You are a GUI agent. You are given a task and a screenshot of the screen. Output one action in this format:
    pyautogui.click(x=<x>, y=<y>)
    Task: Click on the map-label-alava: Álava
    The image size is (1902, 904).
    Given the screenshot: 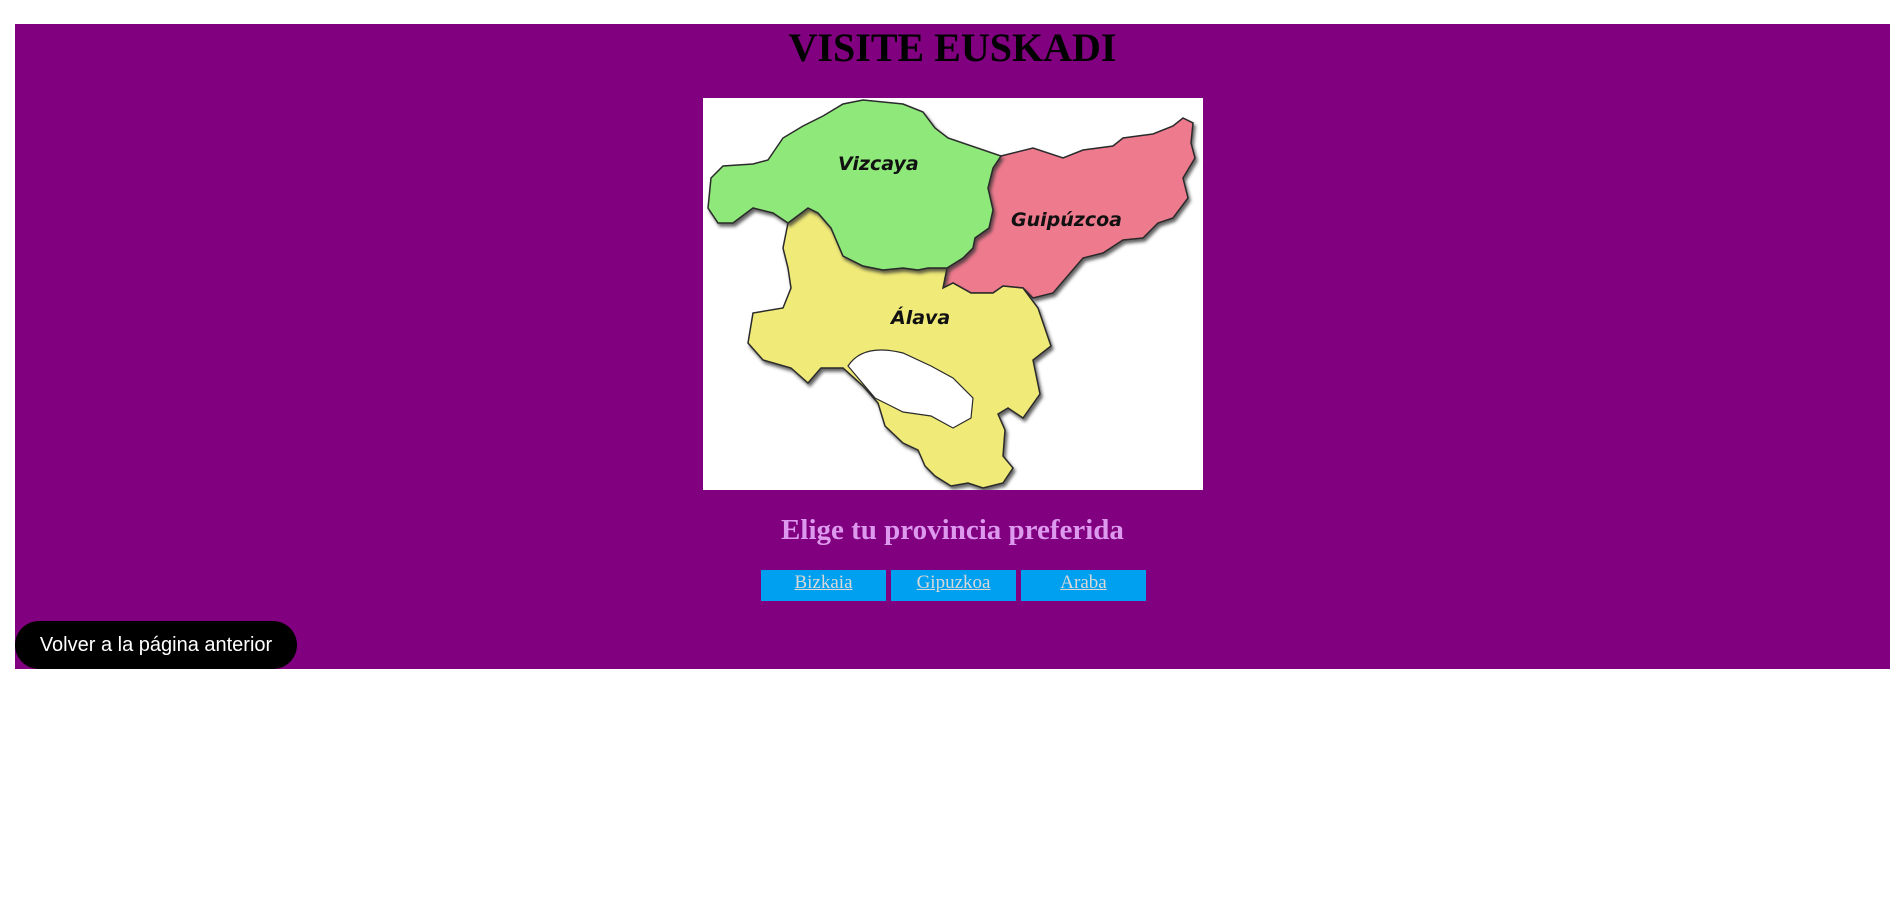 What is the action you would take?
    pyautogui.click(x=919, y=317)
    